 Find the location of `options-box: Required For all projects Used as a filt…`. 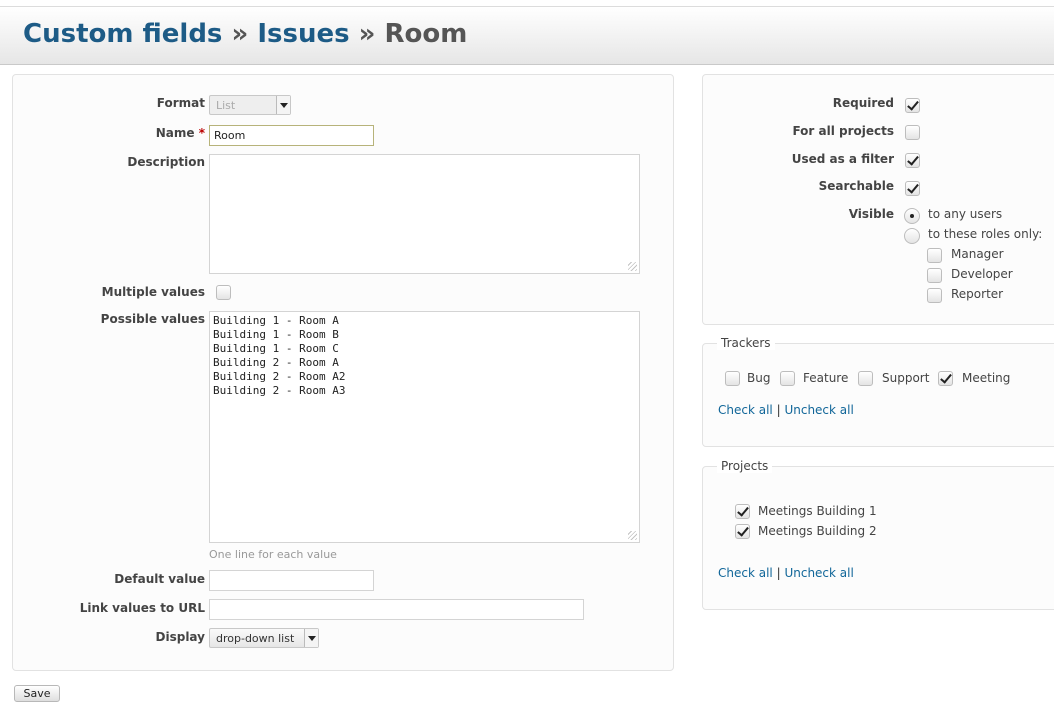

options-box: Required For all projects Used as a filt… is located at coordinates (878, 199).